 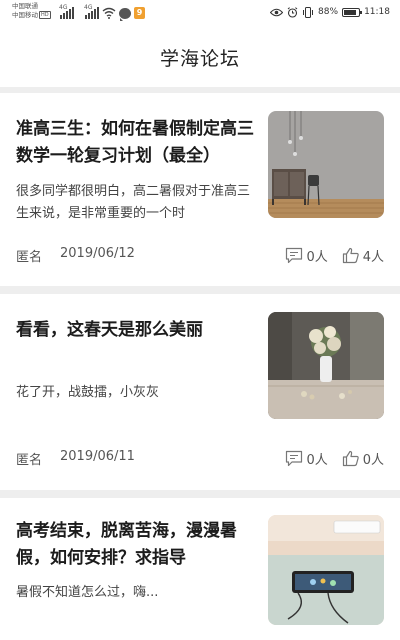 What do you see at coordinates (200, 256) in the screenshot?
I see `post-meta: 匿名 2019/06/12 0人 4人` at bounding box center [200, 256].